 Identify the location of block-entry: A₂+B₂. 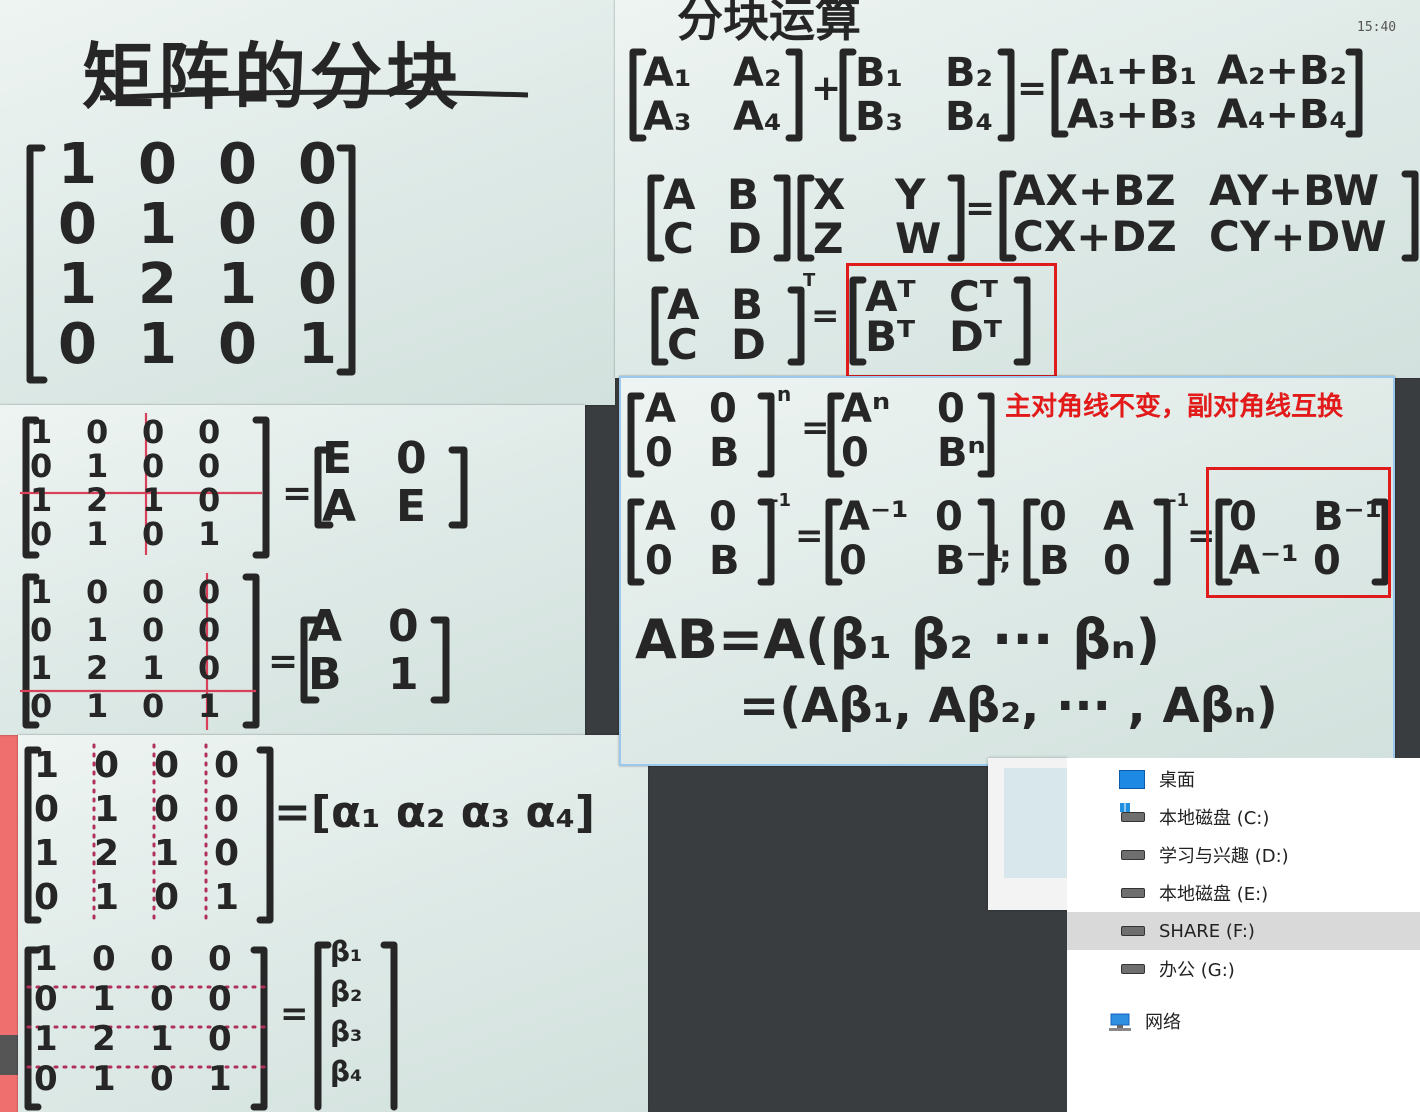
(1282, 71).